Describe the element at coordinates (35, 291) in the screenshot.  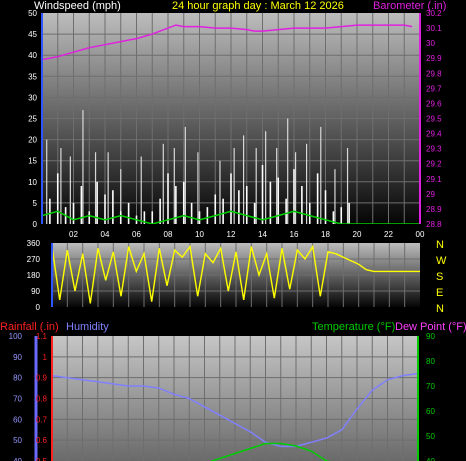
I see `direction-tick-label: 90` at that location.